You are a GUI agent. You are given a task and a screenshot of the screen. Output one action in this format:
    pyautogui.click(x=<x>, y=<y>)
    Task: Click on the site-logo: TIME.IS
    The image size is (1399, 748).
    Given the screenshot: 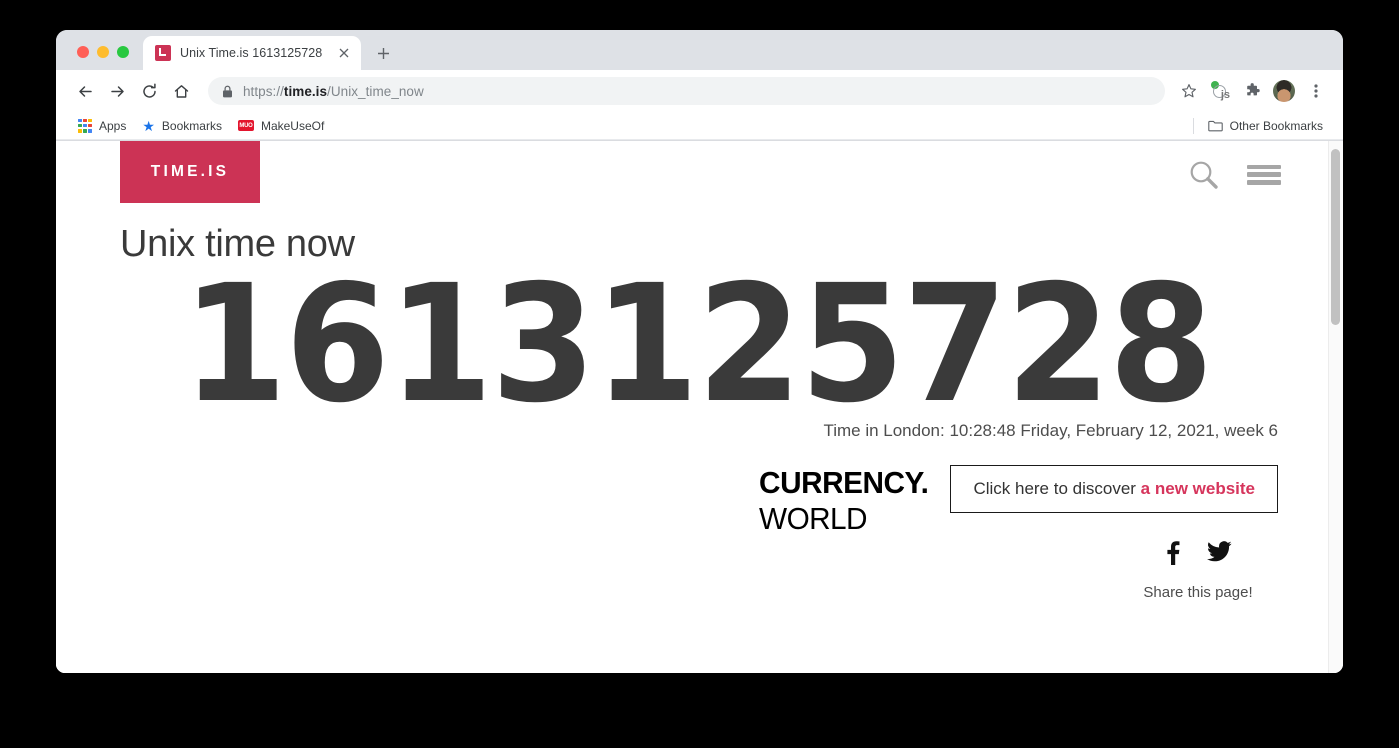 What is the action you would take?
    pyautogui.click(x=190, y=172)
    